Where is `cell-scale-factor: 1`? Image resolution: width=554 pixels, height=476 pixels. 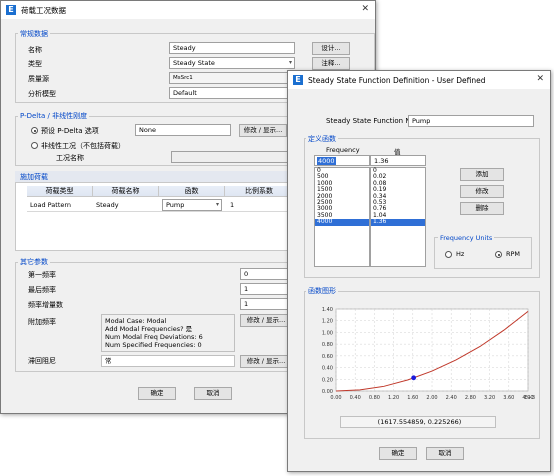 cell-scale-factor: 1 is located at coordinates (230, 205).